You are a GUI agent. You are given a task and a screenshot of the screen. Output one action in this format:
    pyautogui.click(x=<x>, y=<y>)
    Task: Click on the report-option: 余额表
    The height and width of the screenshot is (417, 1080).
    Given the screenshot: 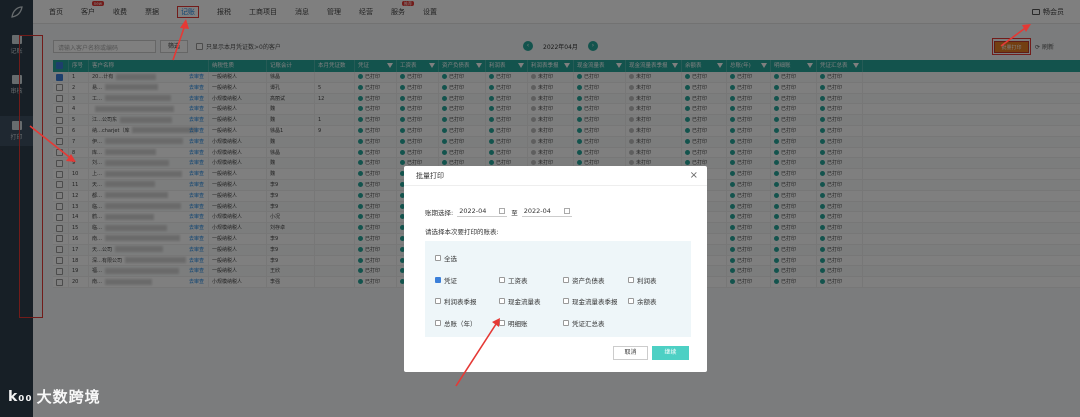 What is the action you would take?
    pyautogui.click(x=642, y=301)
    